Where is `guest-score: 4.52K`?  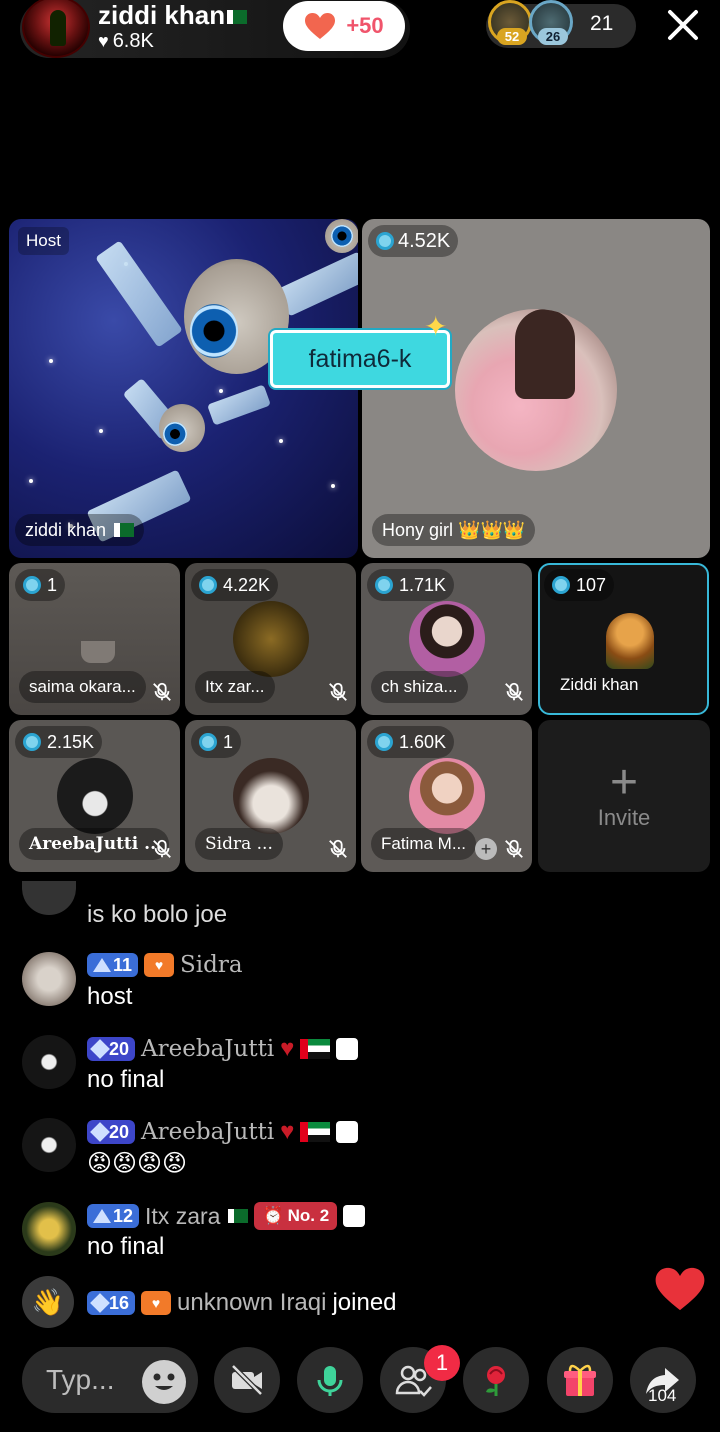 guest-score: 4.52K is located at coordinates (413, 241).